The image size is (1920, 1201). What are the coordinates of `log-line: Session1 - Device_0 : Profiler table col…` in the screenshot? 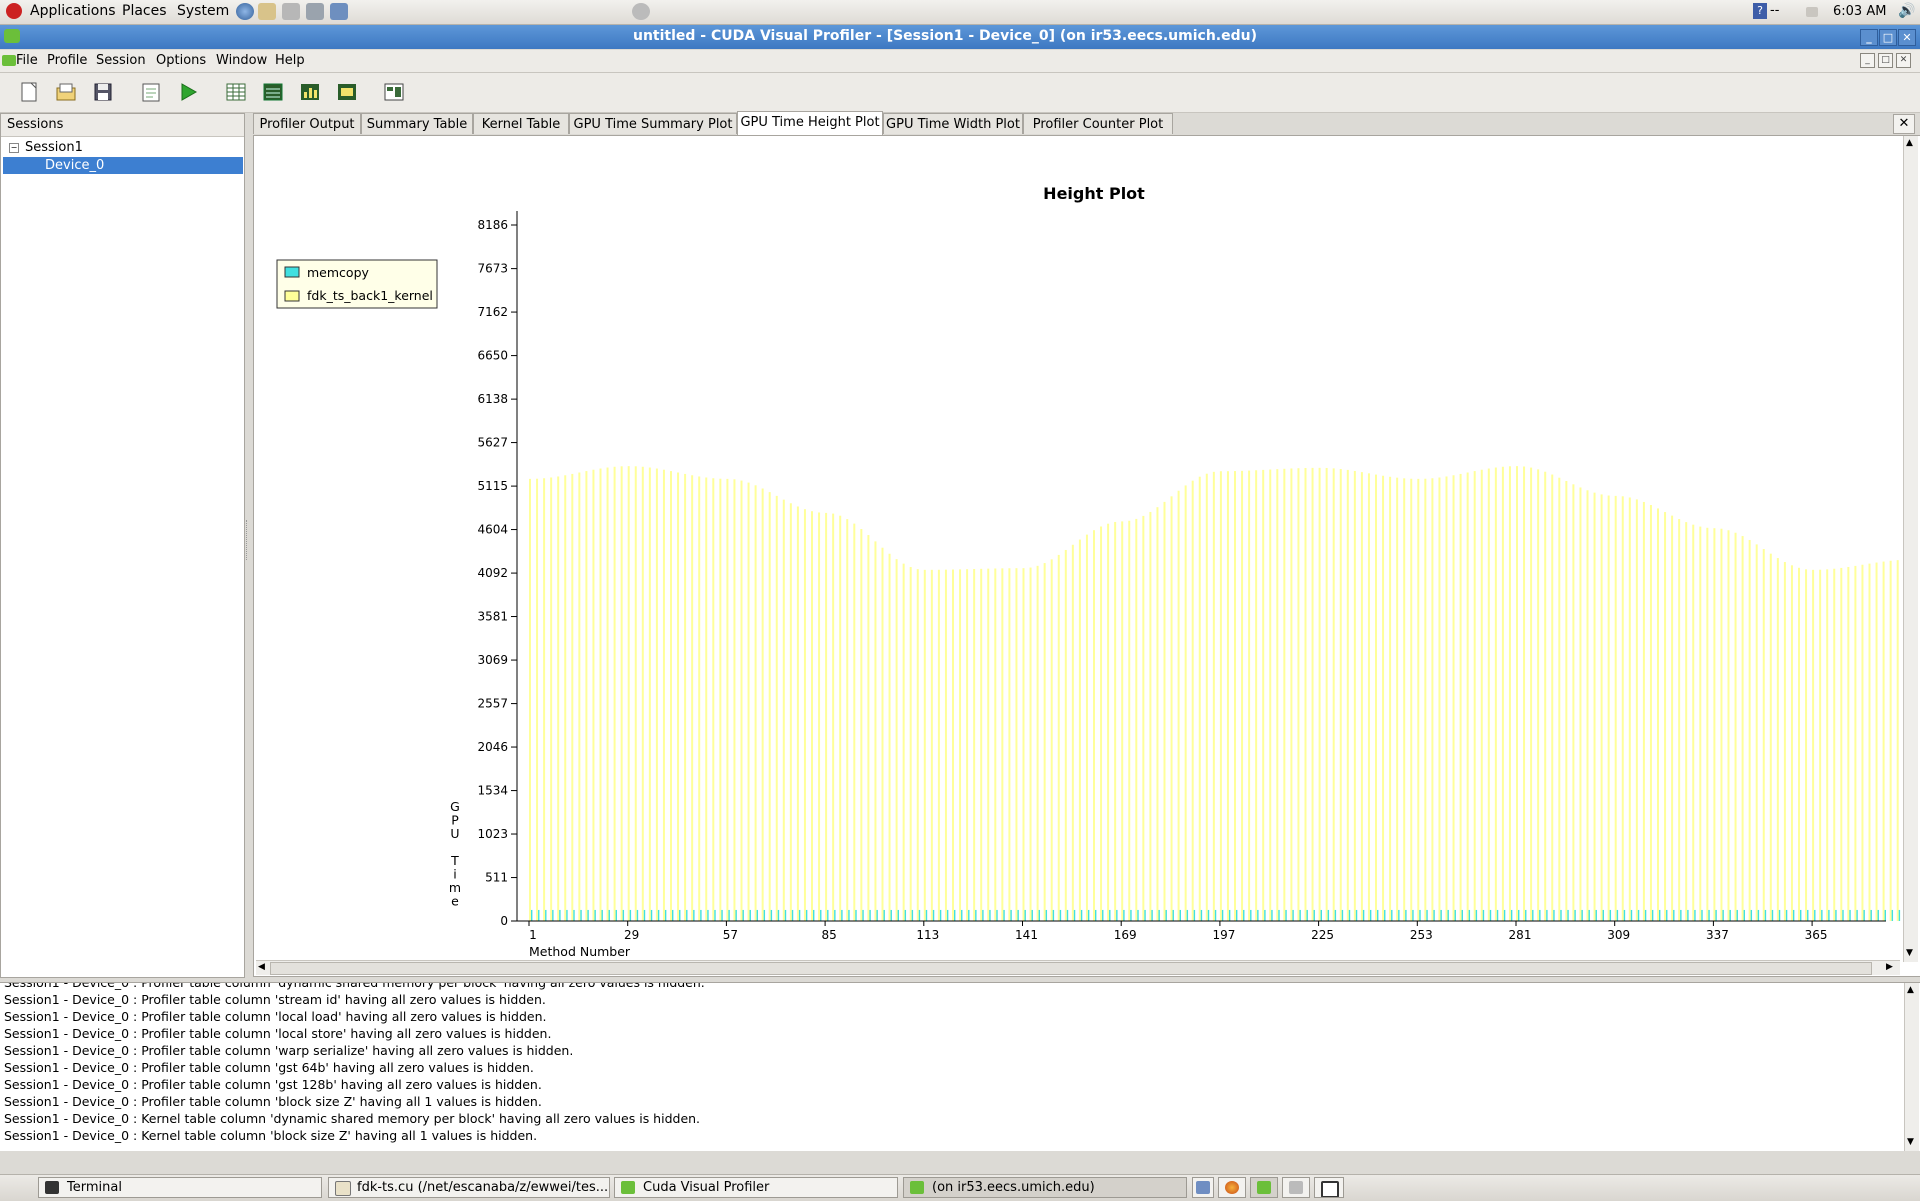 It's located at (960, 1051).